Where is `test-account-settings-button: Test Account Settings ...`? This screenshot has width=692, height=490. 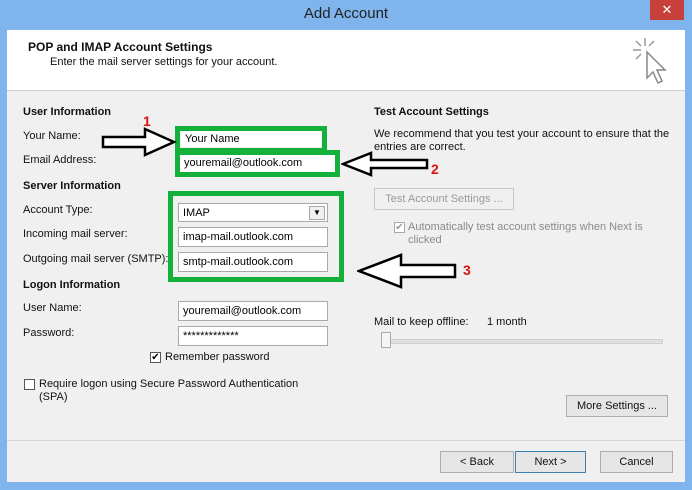 test-account-settings-button: Test Account Settings ... is located at coordinates (444, 199).